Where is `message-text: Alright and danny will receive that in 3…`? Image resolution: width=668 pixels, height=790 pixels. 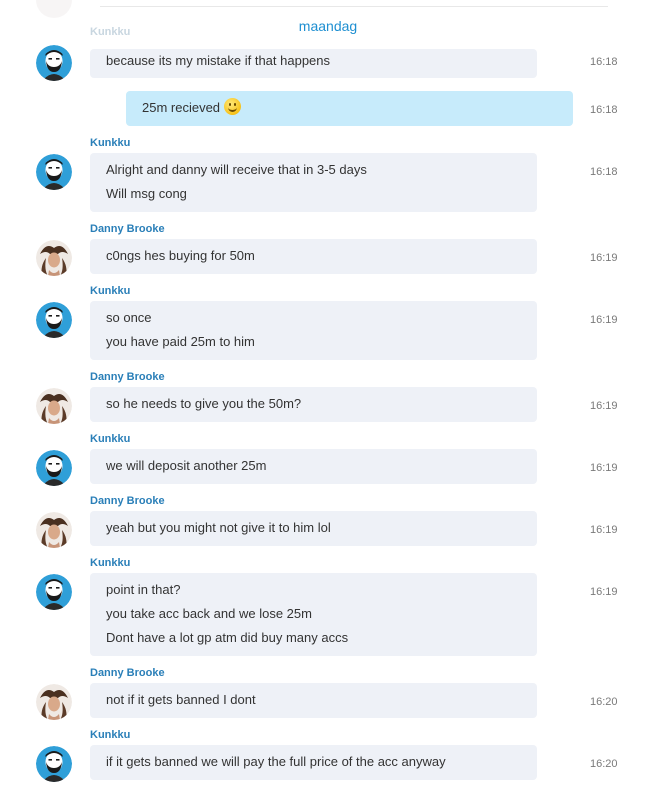 message-text: Alright and danny will receive that in 3… is located at coordinates (236, 169).